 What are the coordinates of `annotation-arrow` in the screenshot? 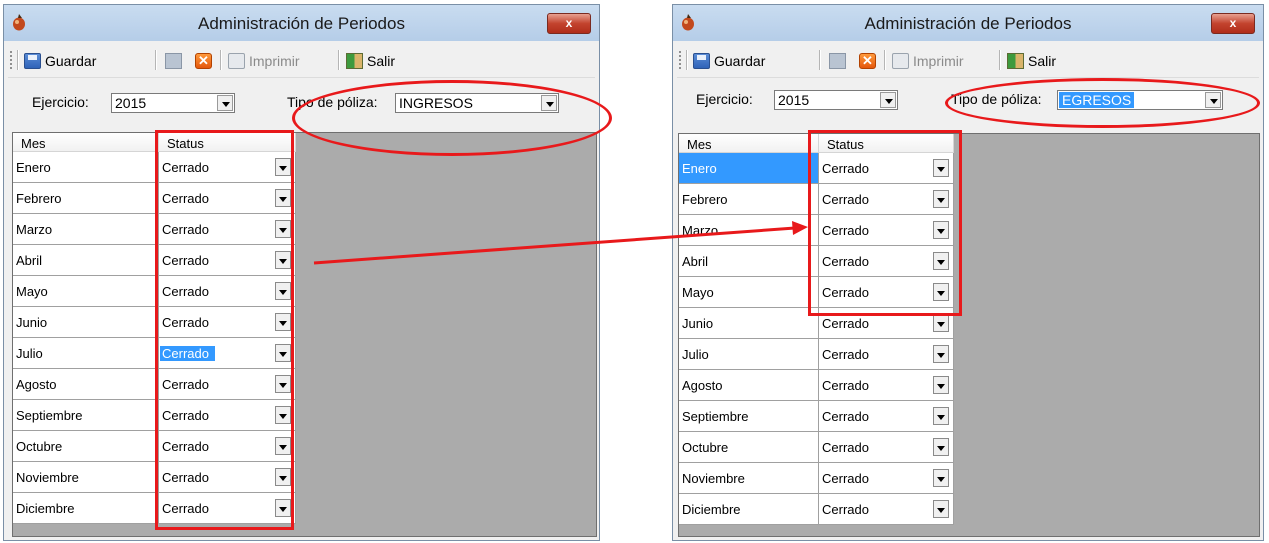 It's located at (560, 243).